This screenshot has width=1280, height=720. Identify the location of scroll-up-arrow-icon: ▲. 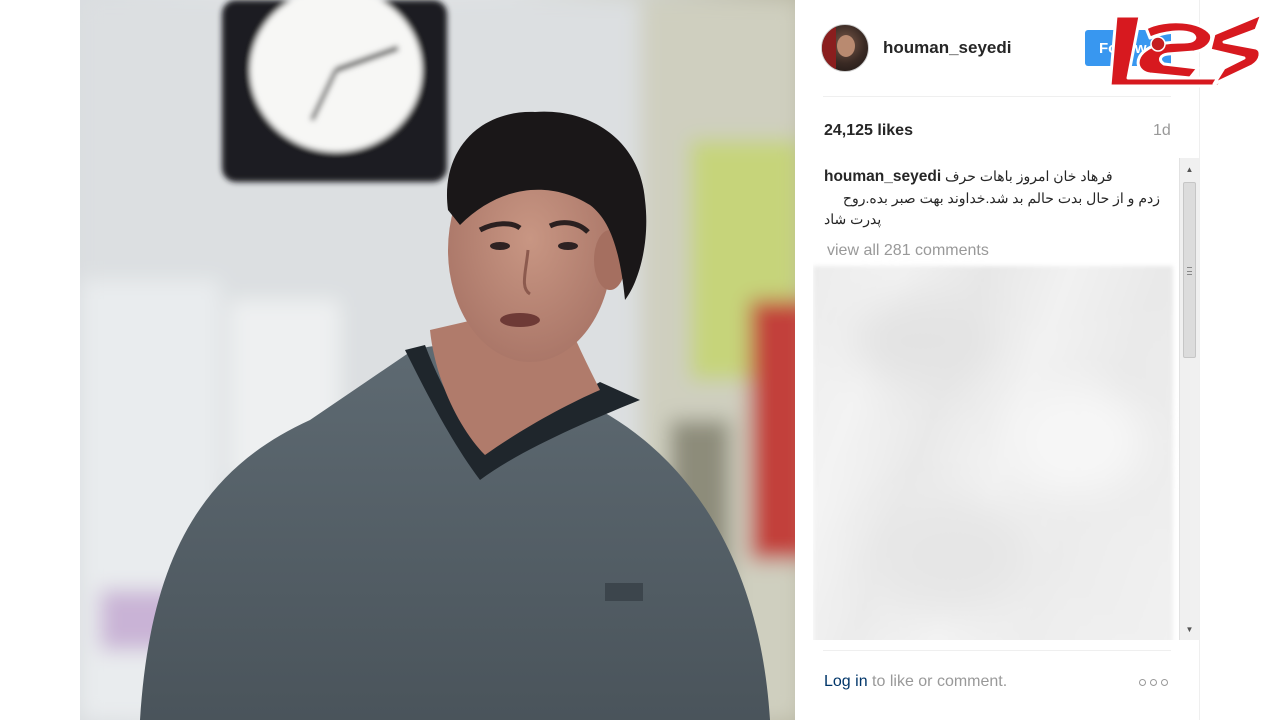
(1189, 169).